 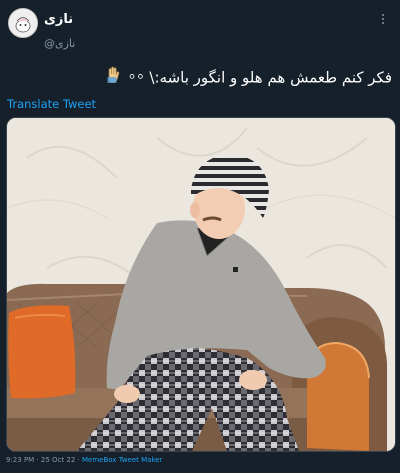 What do you see at coordinates (59, 43) in the screenshot?
I see `handle: @نازی` at bounding box center [59, 43].